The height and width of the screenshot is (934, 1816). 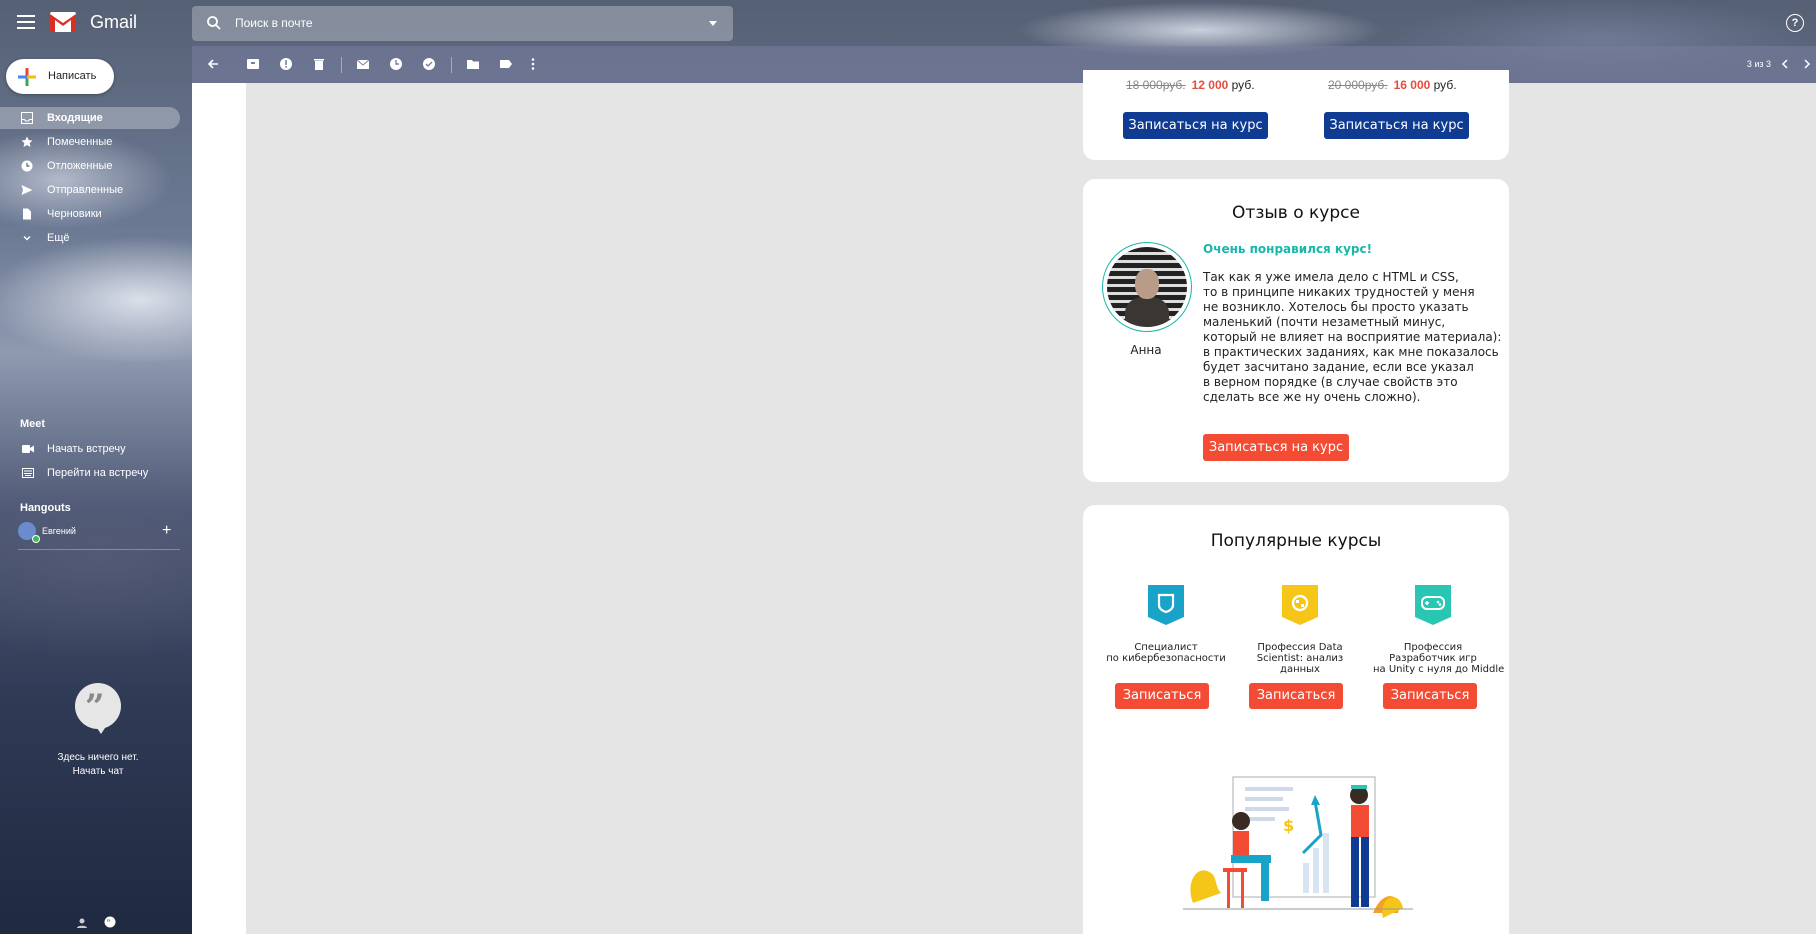 I want to click on new-chat-plus-icon: +, so click(x=166, y=531).